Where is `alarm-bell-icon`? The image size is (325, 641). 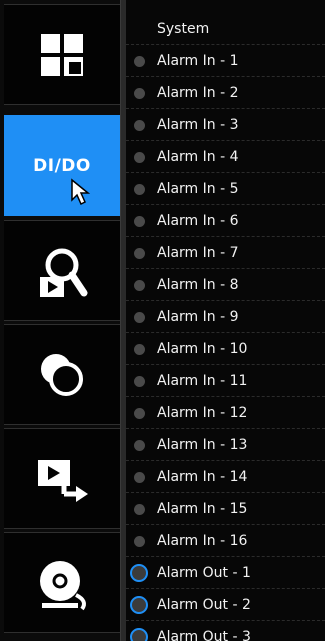 alarm-bell-icon is located at coordinates (63, 585).